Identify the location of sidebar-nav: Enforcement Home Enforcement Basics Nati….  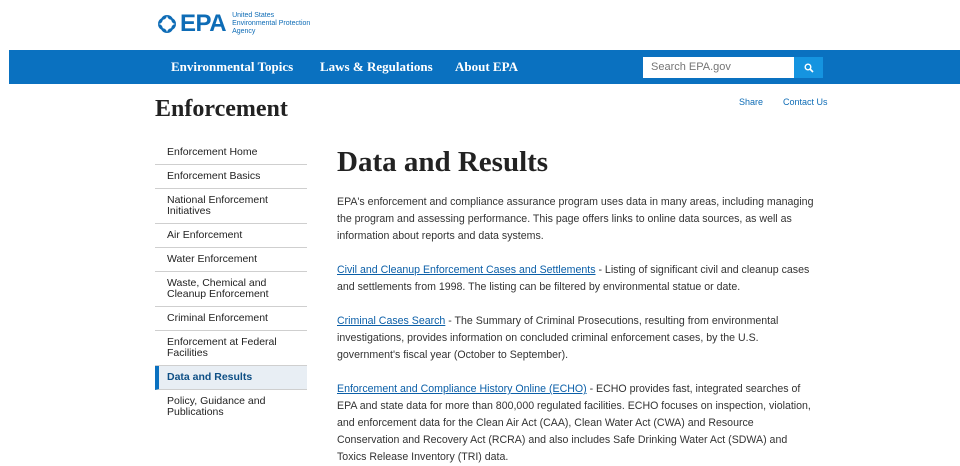
(231, 282).